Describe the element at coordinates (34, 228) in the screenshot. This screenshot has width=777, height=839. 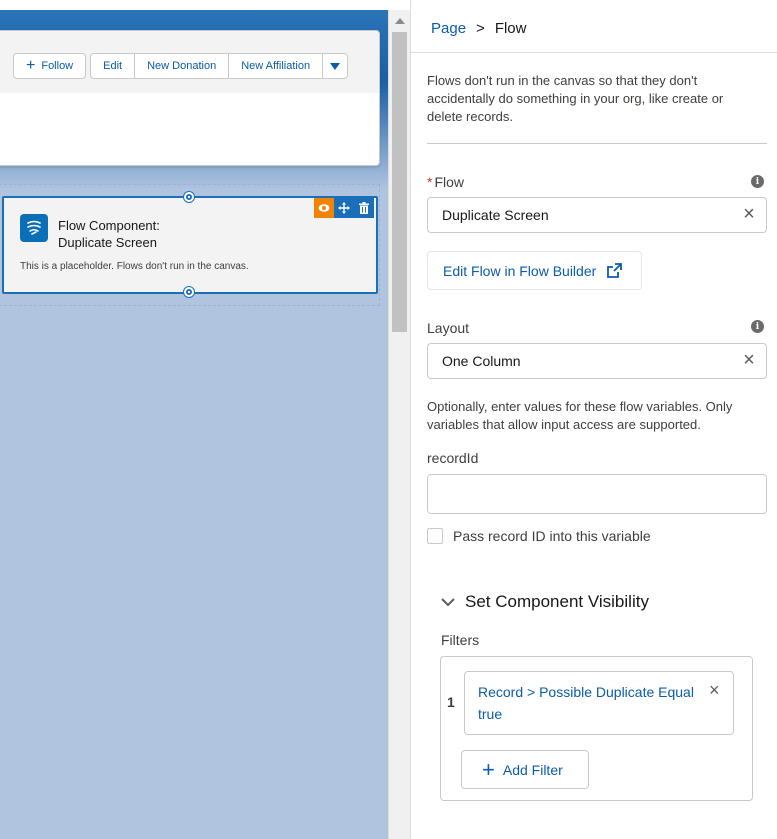
I see `flow-icon` at that location.